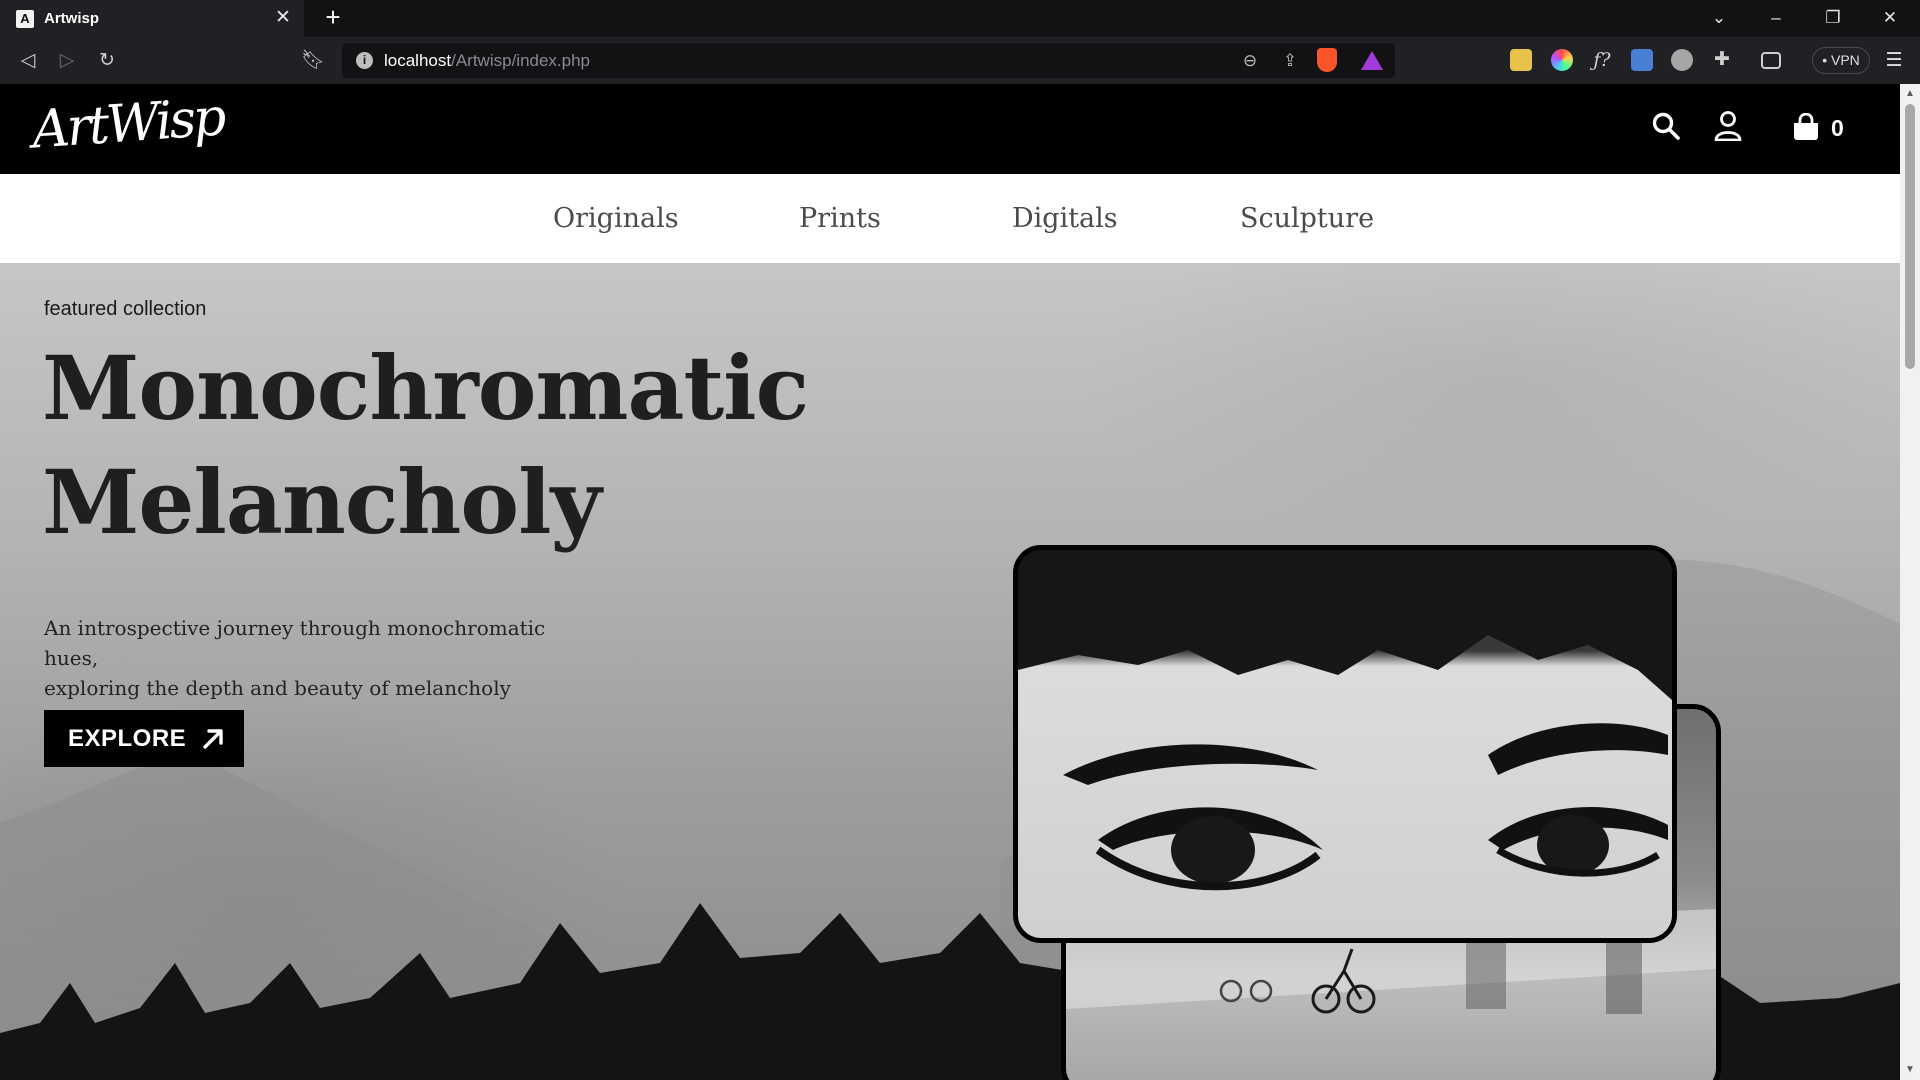 This screenshot has width=1920, height=1080. I want to click on featured-artwork-eyes-card, so click(1345, 744).